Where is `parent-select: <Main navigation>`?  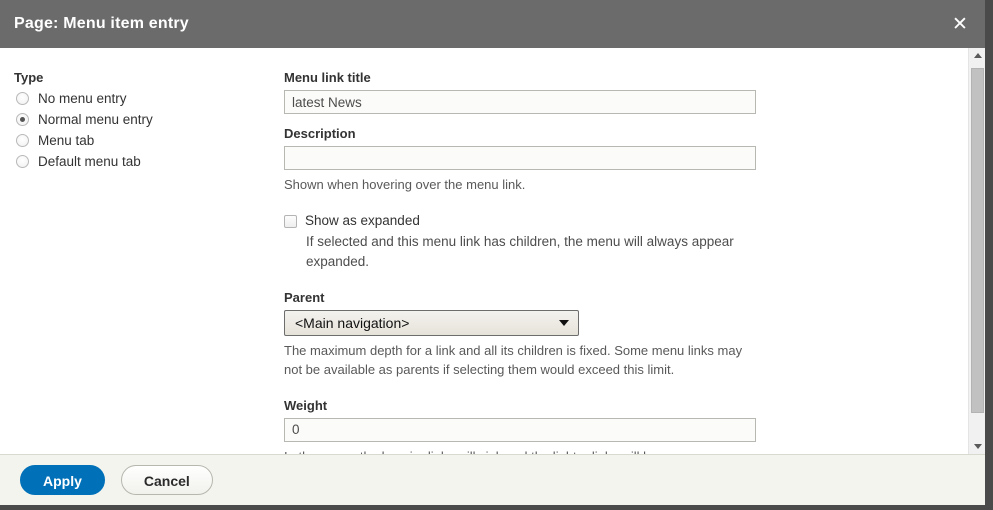 parent-select: <Main navigation> is located at coordinates (431, 322).